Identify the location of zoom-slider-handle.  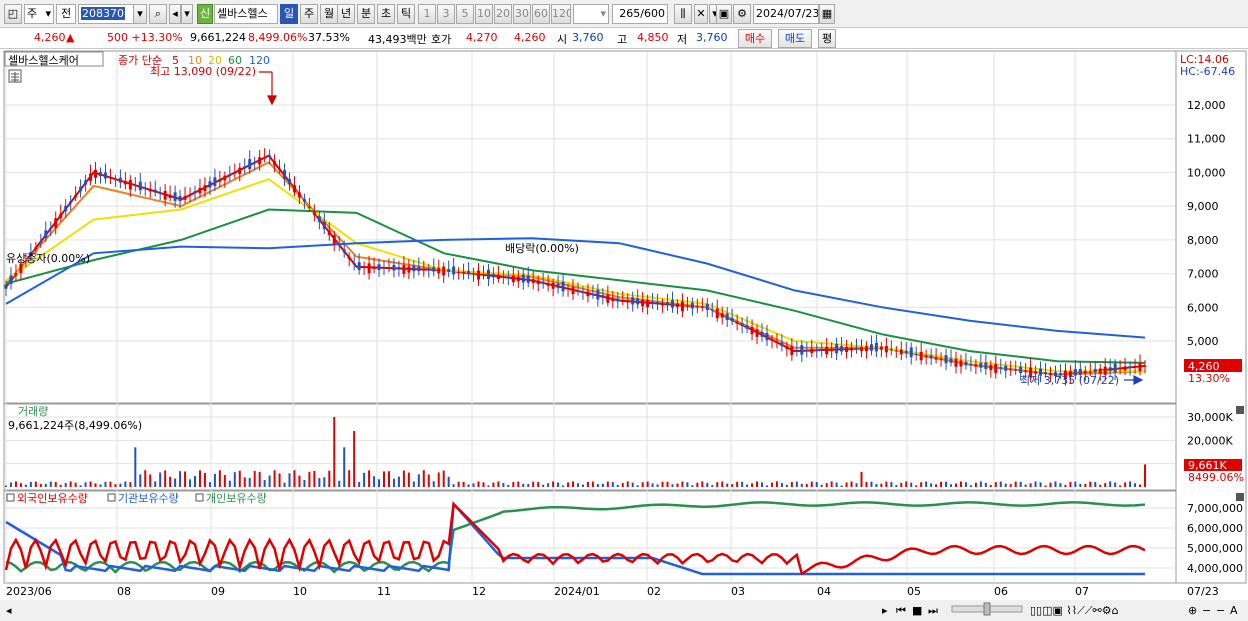
(987, 609).